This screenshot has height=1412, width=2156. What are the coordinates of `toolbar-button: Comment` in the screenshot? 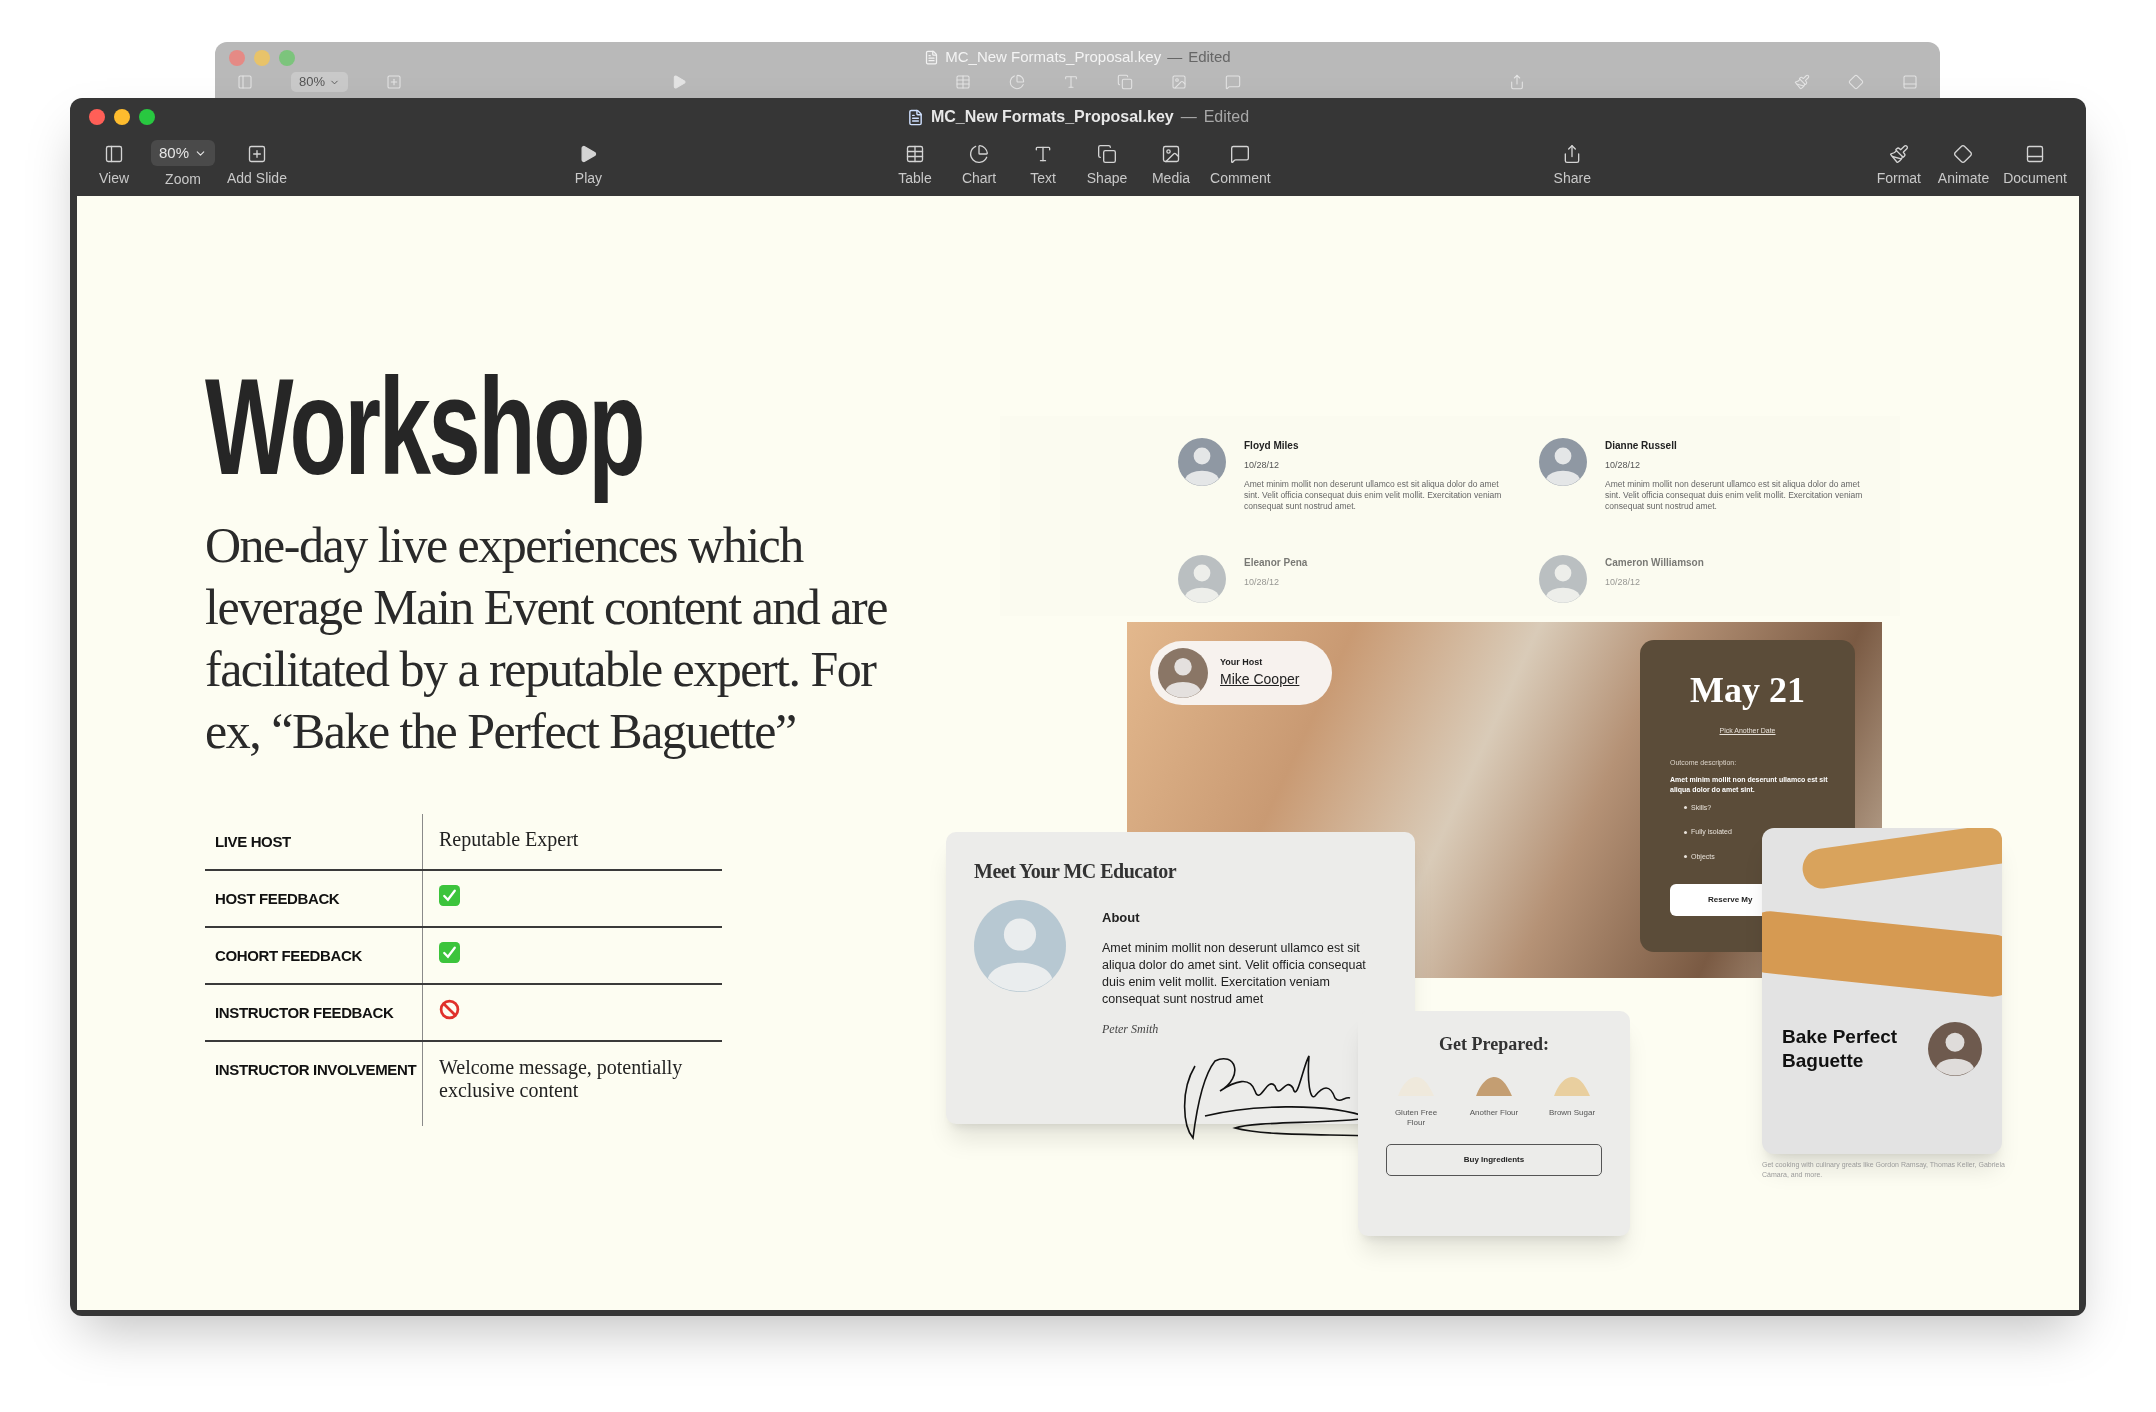 It's located at (1240, 164).